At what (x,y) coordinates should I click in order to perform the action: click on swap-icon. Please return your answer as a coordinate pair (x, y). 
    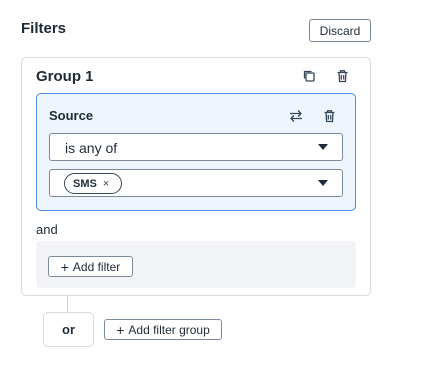
    Looking at the image, I should click on (296, 116).